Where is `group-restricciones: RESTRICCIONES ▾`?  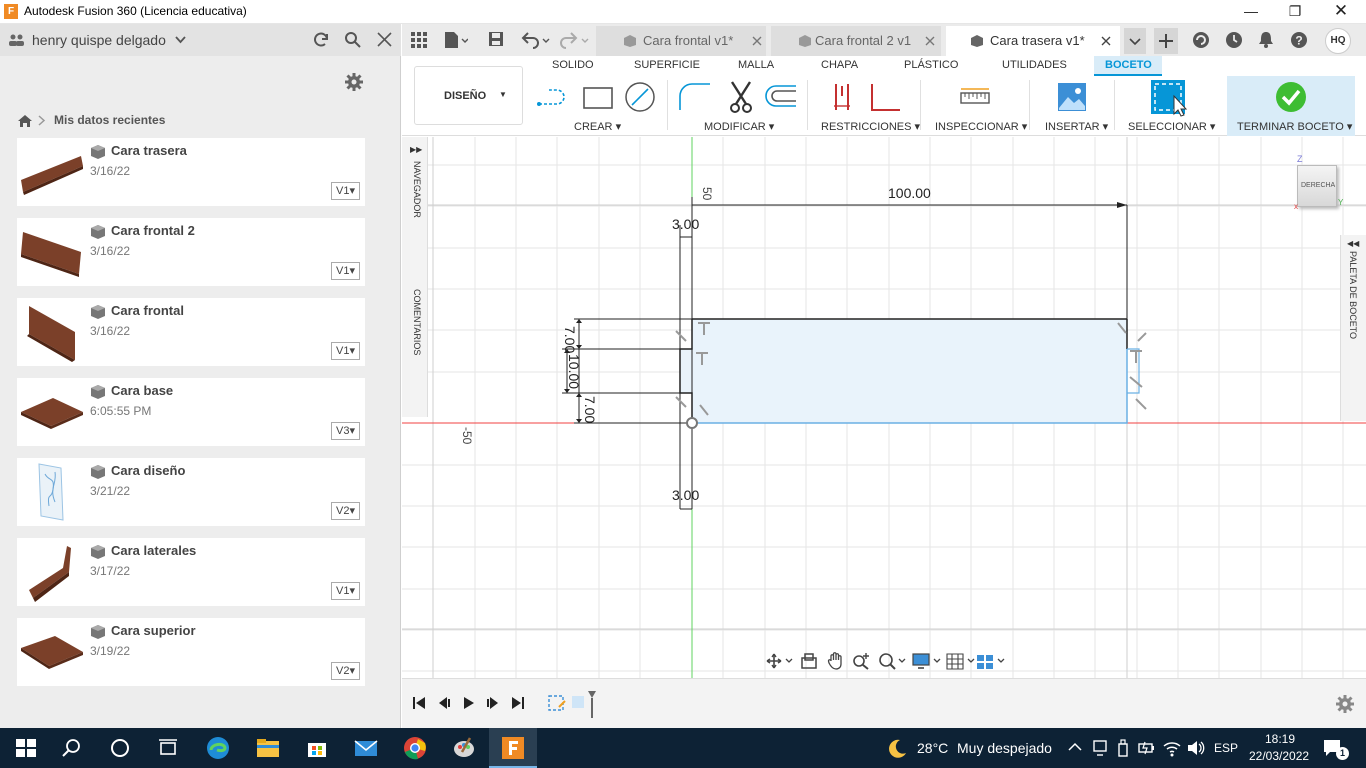
group-restricciones: RESTRICCIONES ▾ is located at coordinates (870, 126).